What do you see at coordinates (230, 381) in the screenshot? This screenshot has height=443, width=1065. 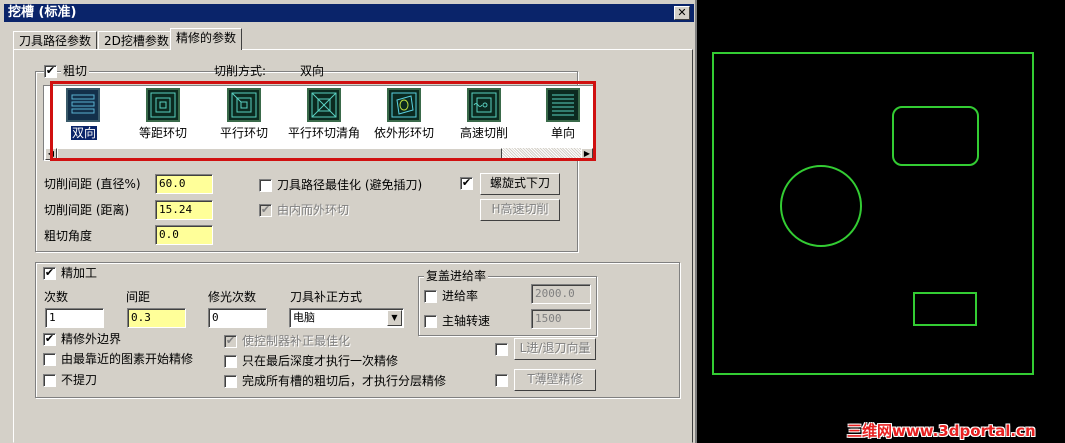 I see `after-rough-checkbox` at bounding box center [230, 381].